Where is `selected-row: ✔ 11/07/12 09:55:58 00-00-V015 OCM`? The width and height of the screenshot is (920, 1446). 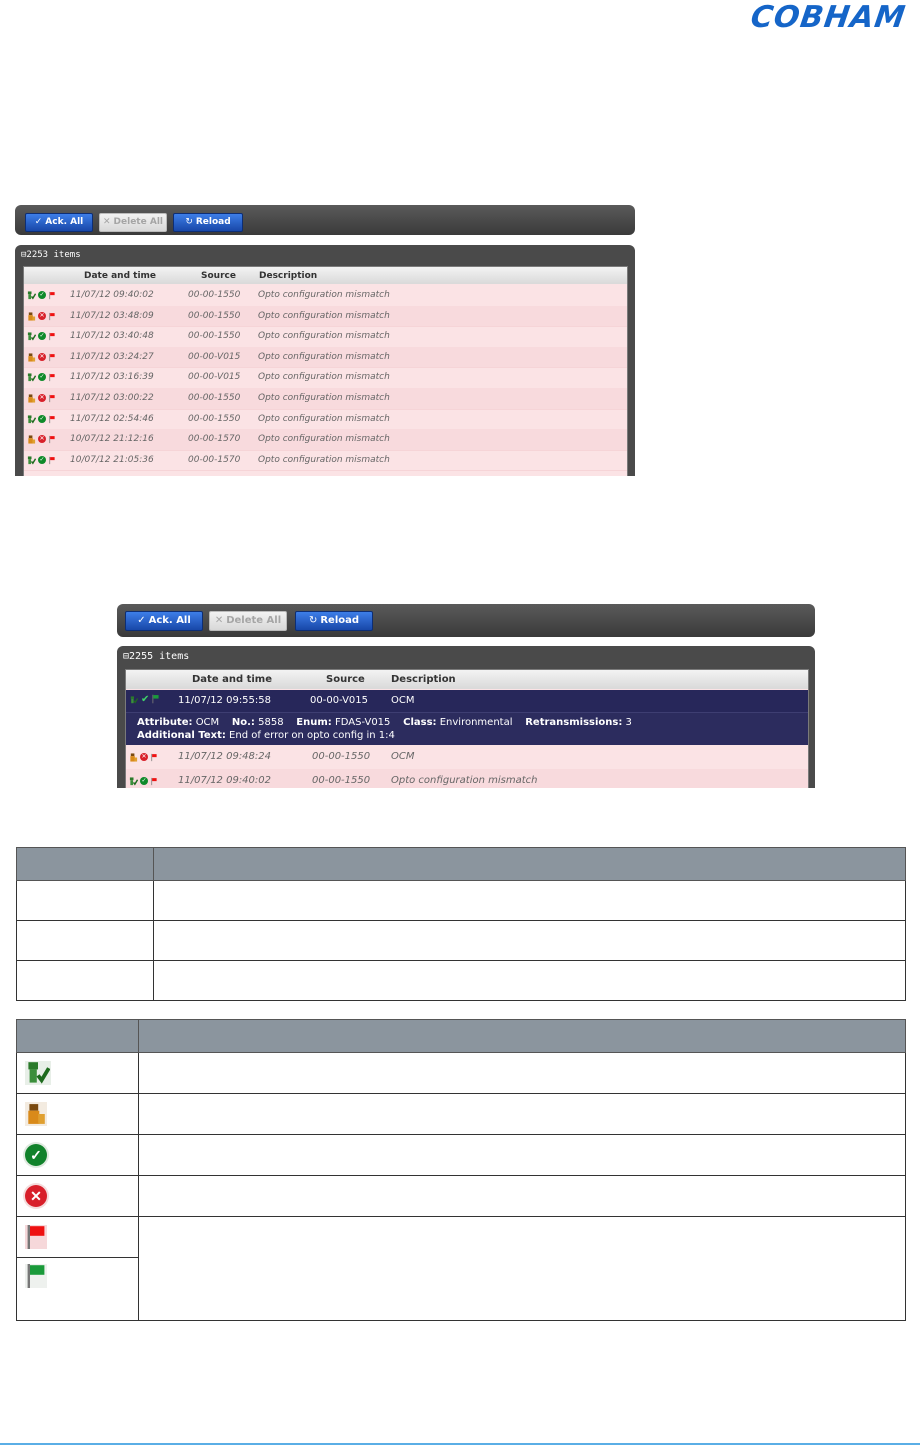
selected-row: ✔ 11/07/12 09:55:58 00-00-V015 OCM is located at coordinates (467, 701).